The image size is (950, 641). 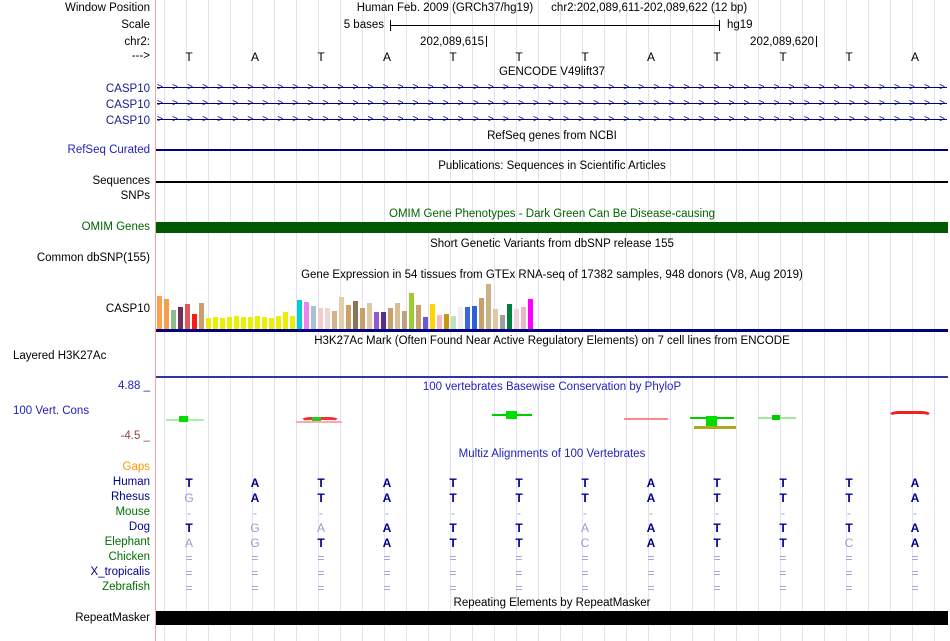 What do you see at coordinates (75, 467) in the screenshot?
I see `multiz-species-label: Gaps` at bounding box center [75, 467].